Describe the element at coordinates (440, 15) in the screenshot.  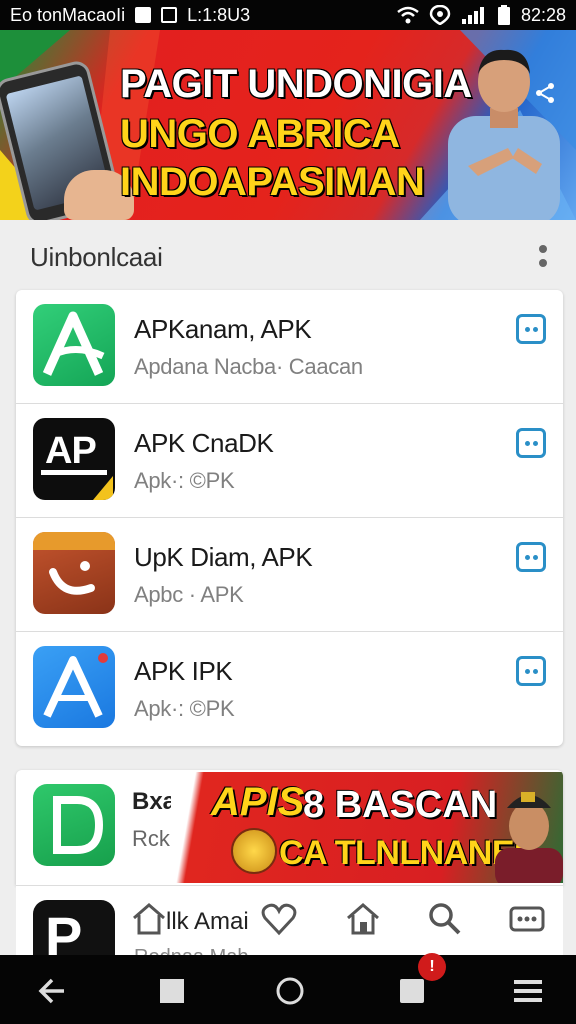
I see `location-icon` at that location.